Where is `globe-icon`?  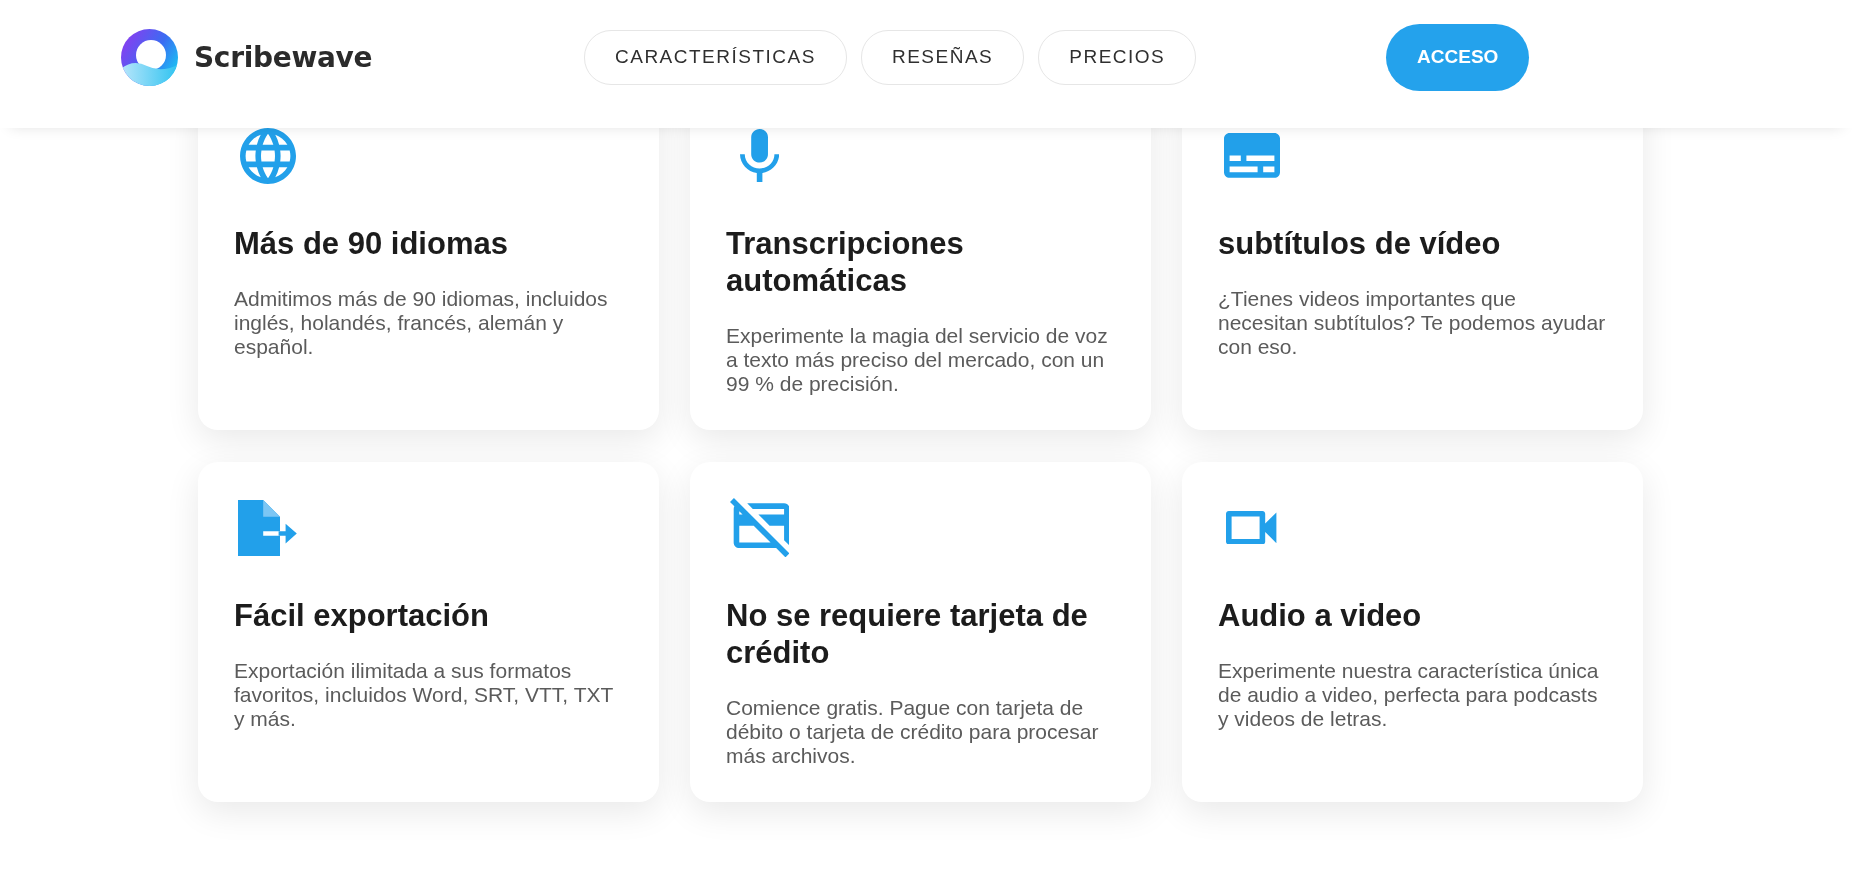 globe-icon is located at coordinates (267, 155).